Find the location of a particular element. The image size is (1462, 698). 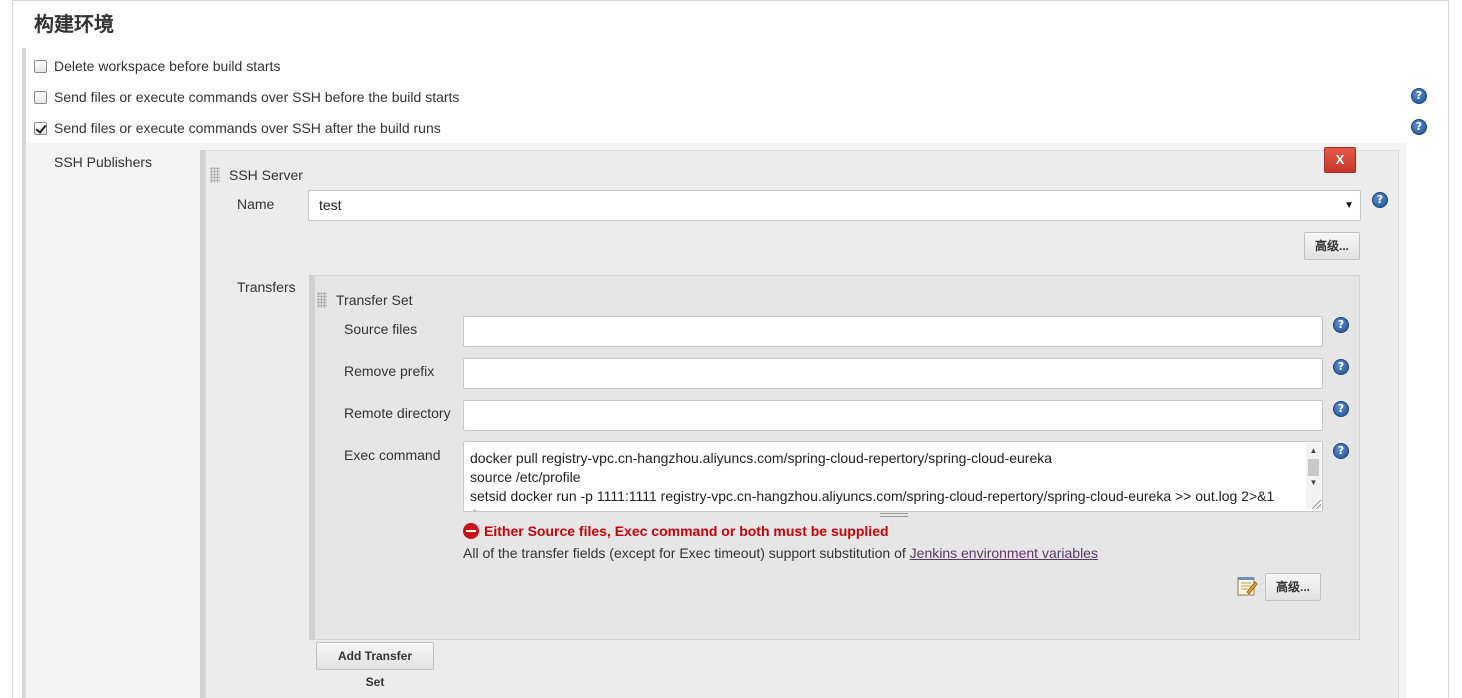

textarea-expand-grip is located at coordinates (894, 515).